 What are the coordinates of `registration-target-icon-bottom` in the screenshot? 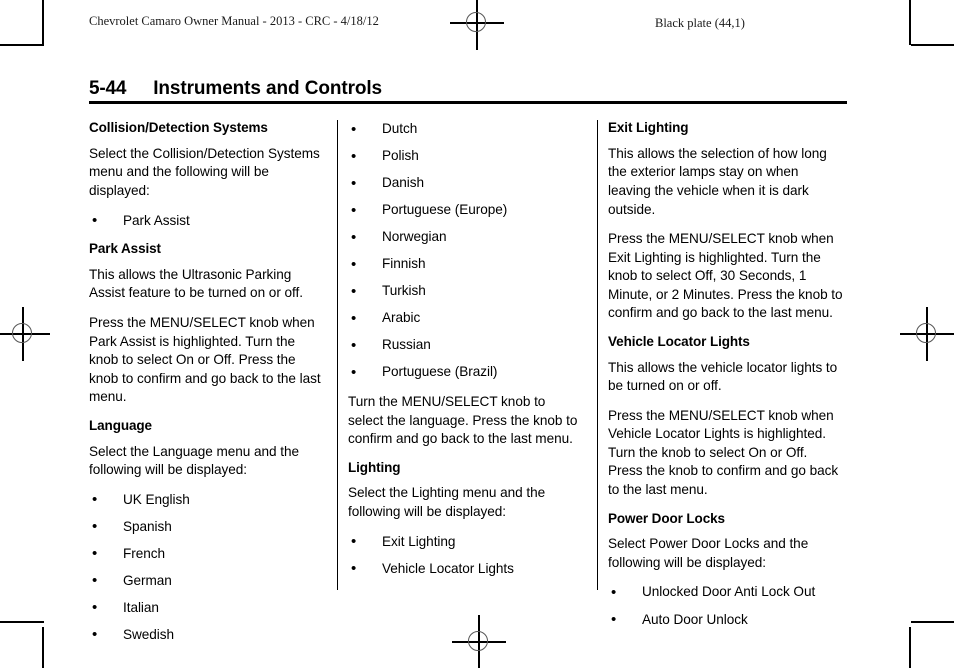 It's located at (479, 641).